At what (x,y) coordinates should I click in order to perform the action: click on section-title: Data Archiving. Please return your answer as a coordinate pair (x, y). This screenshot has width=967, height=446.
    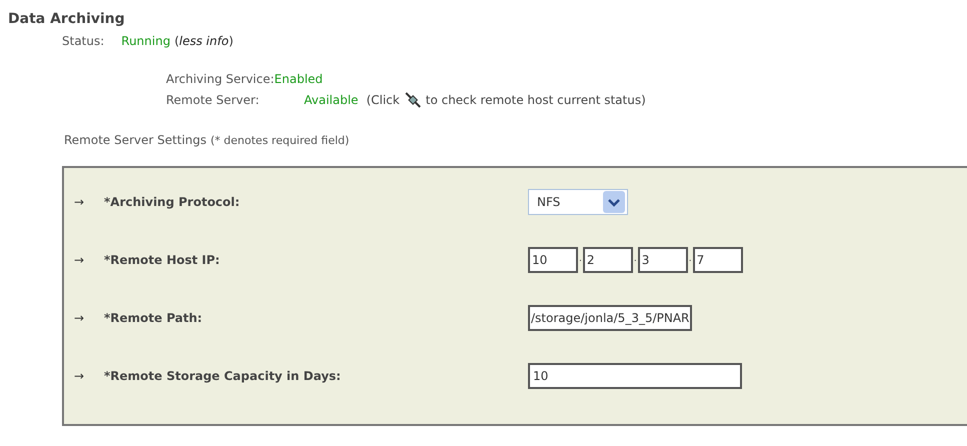
    Looking at the image, I should click on (67, 19).